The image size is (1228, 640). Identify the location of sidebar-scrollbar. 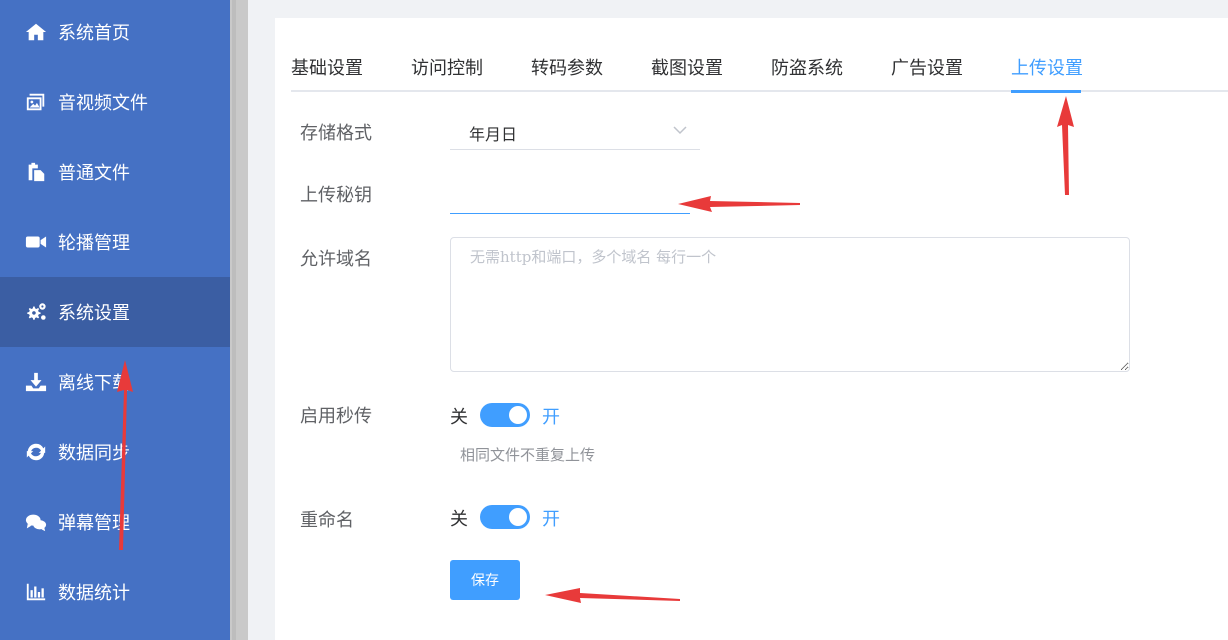
(239, 320).